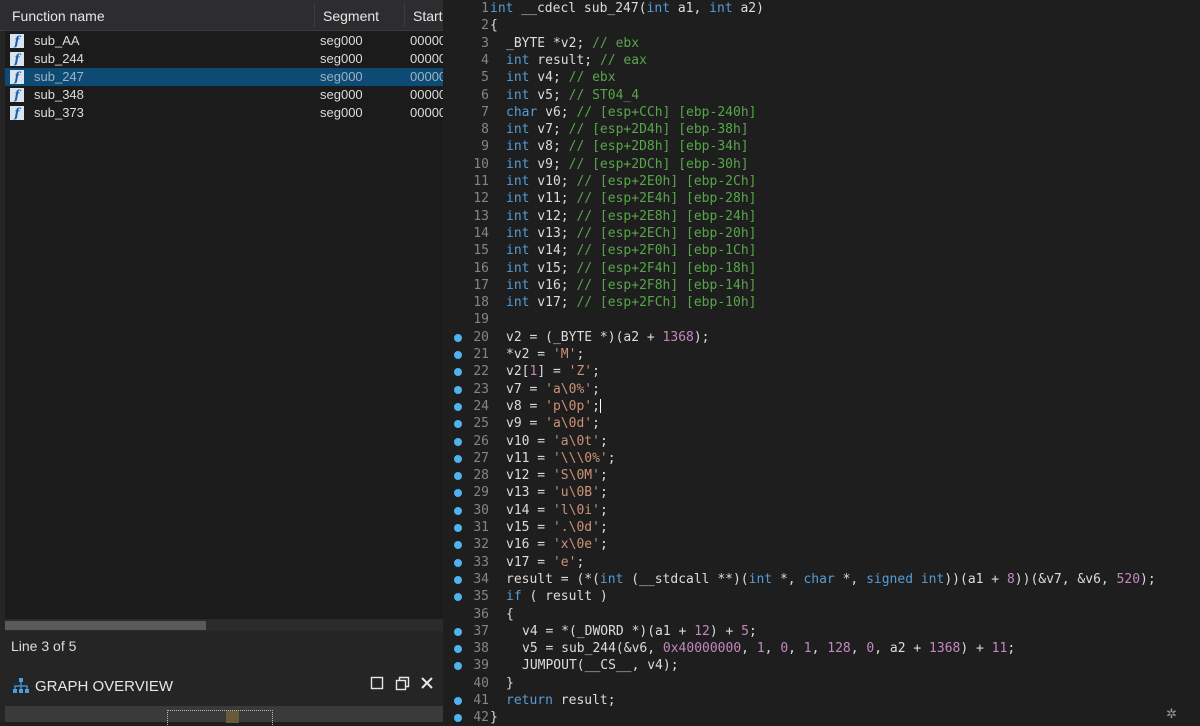  What do you see at coordinates (553, 268) in the screenshot?
I see `code-token: v15;` at bounding box center [553, 268].